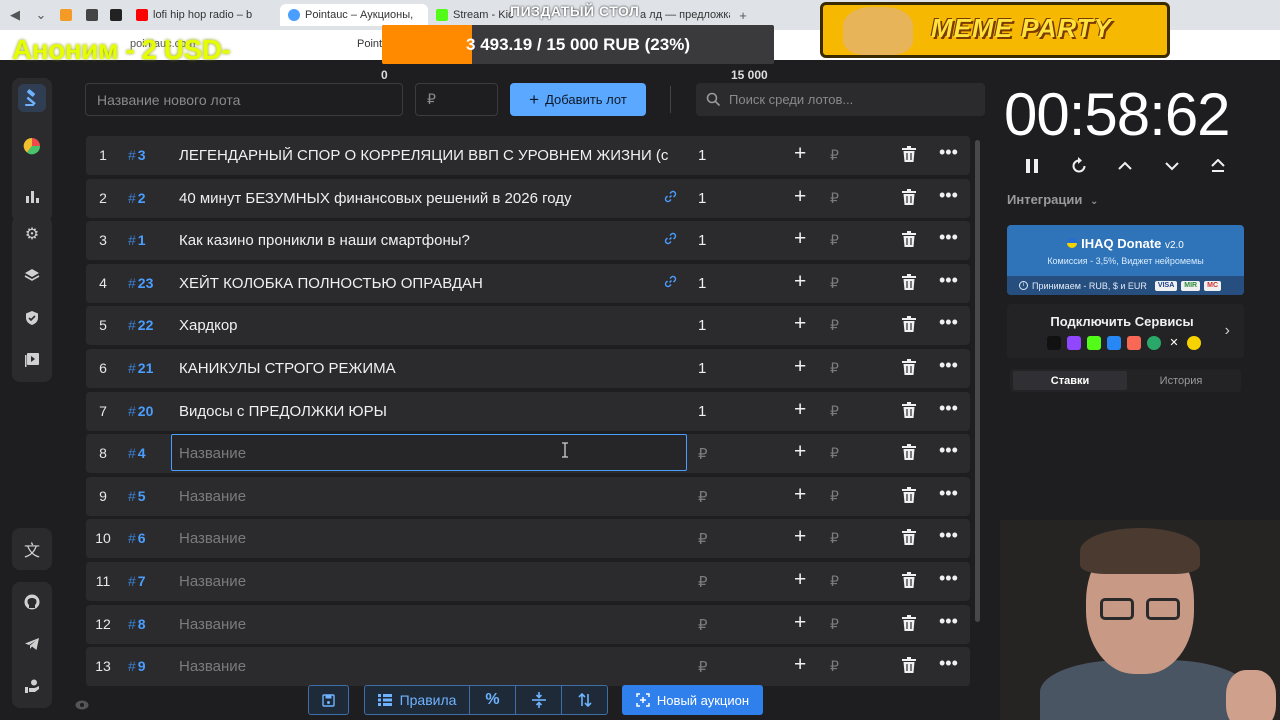 This screenshot has height=720, width=1280. I want to click on shield-icon, so click(32, 318).